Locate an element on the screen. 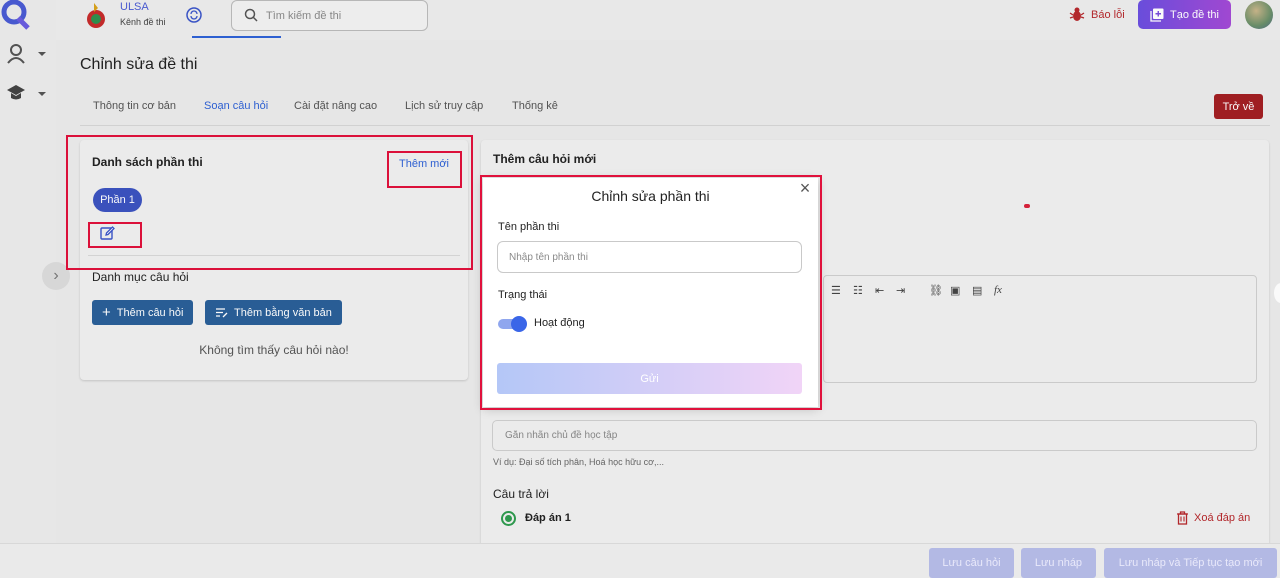  modal-title: Chỉnh sửa phần thi is located at coordinates (650, 196).